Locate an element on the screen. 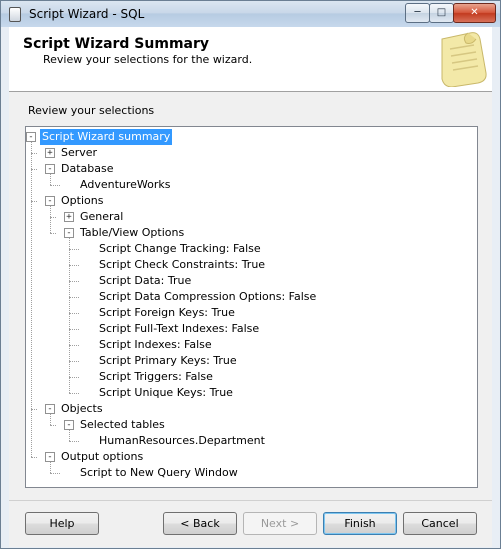  tree-node-label: Objects is located at coordinates (82, 408).